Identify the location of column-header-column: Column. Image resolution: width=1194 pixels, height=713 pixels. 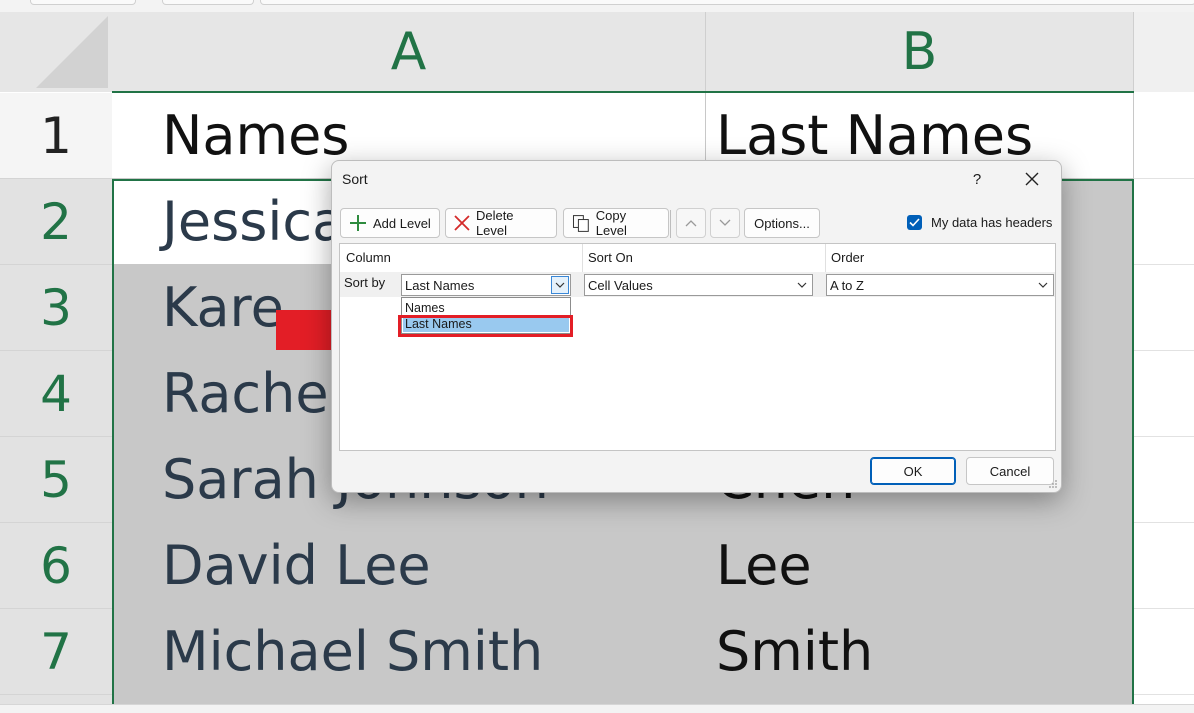
(368, 257).